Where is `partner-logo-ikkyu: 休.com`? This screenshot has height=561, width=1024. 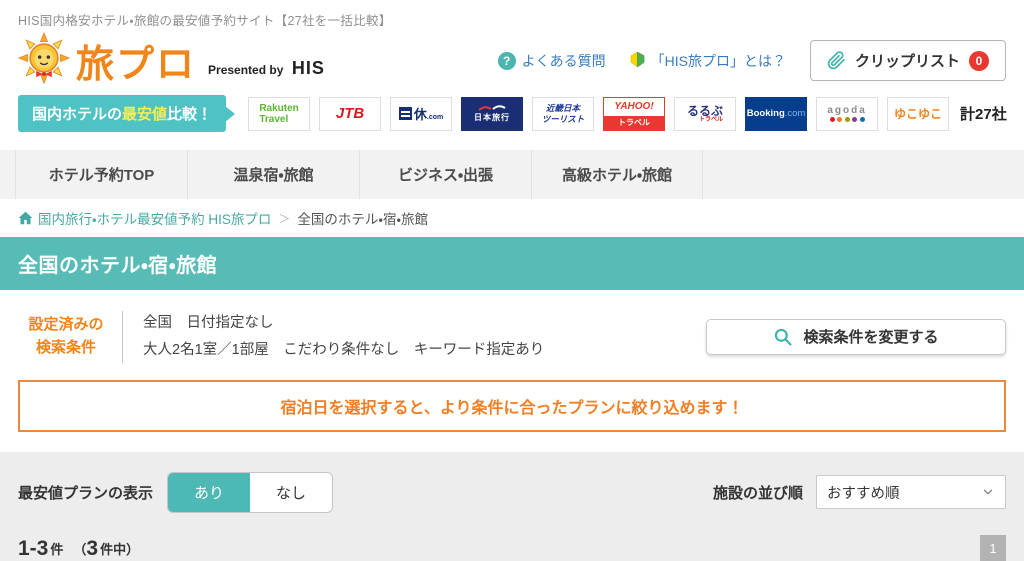 partner-logo-ikkyu: 休.com is located at coordinates (421, 113).